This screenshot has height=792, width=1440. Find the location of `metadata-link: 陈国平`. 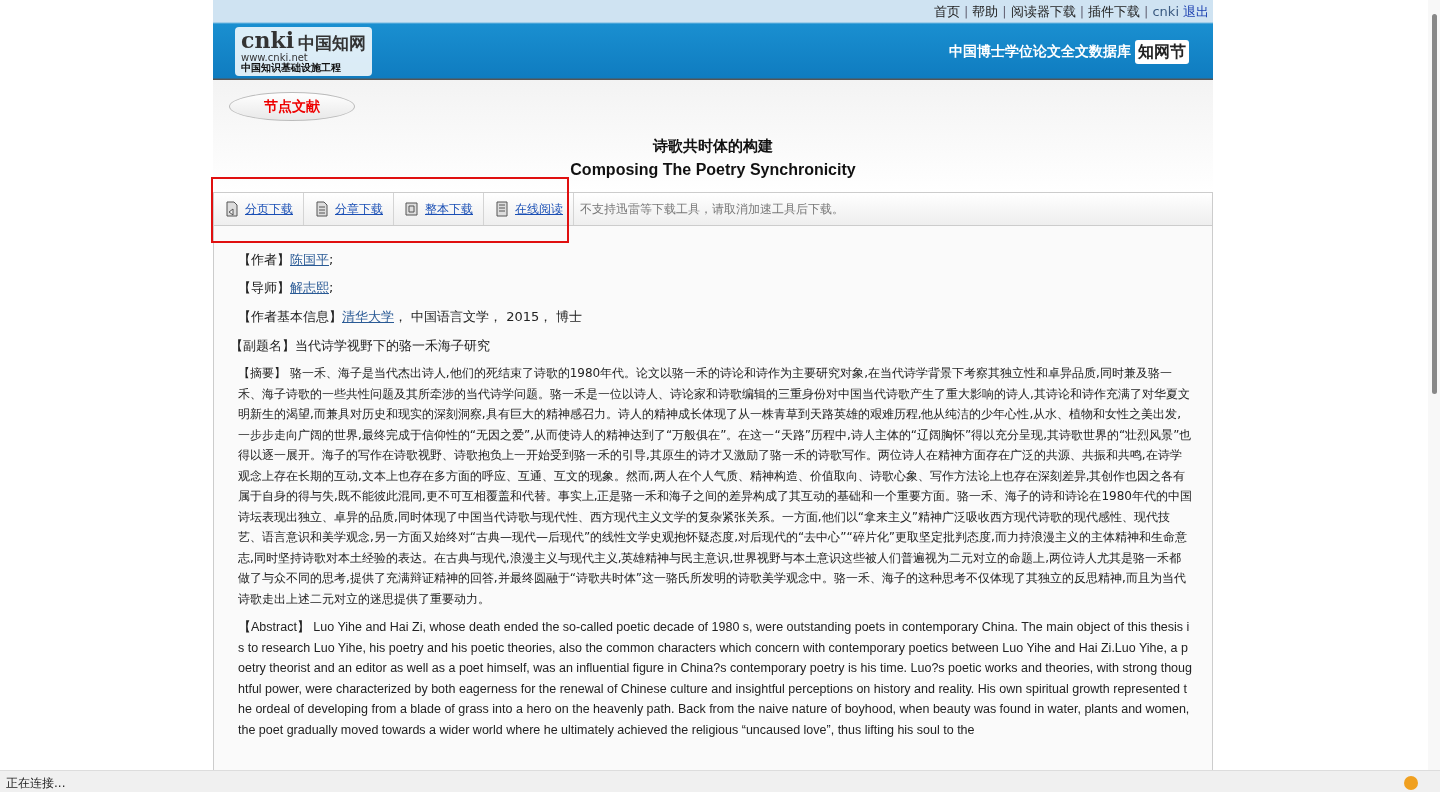

metadata-link: 陈国平 is located at coordinates (309, 259).